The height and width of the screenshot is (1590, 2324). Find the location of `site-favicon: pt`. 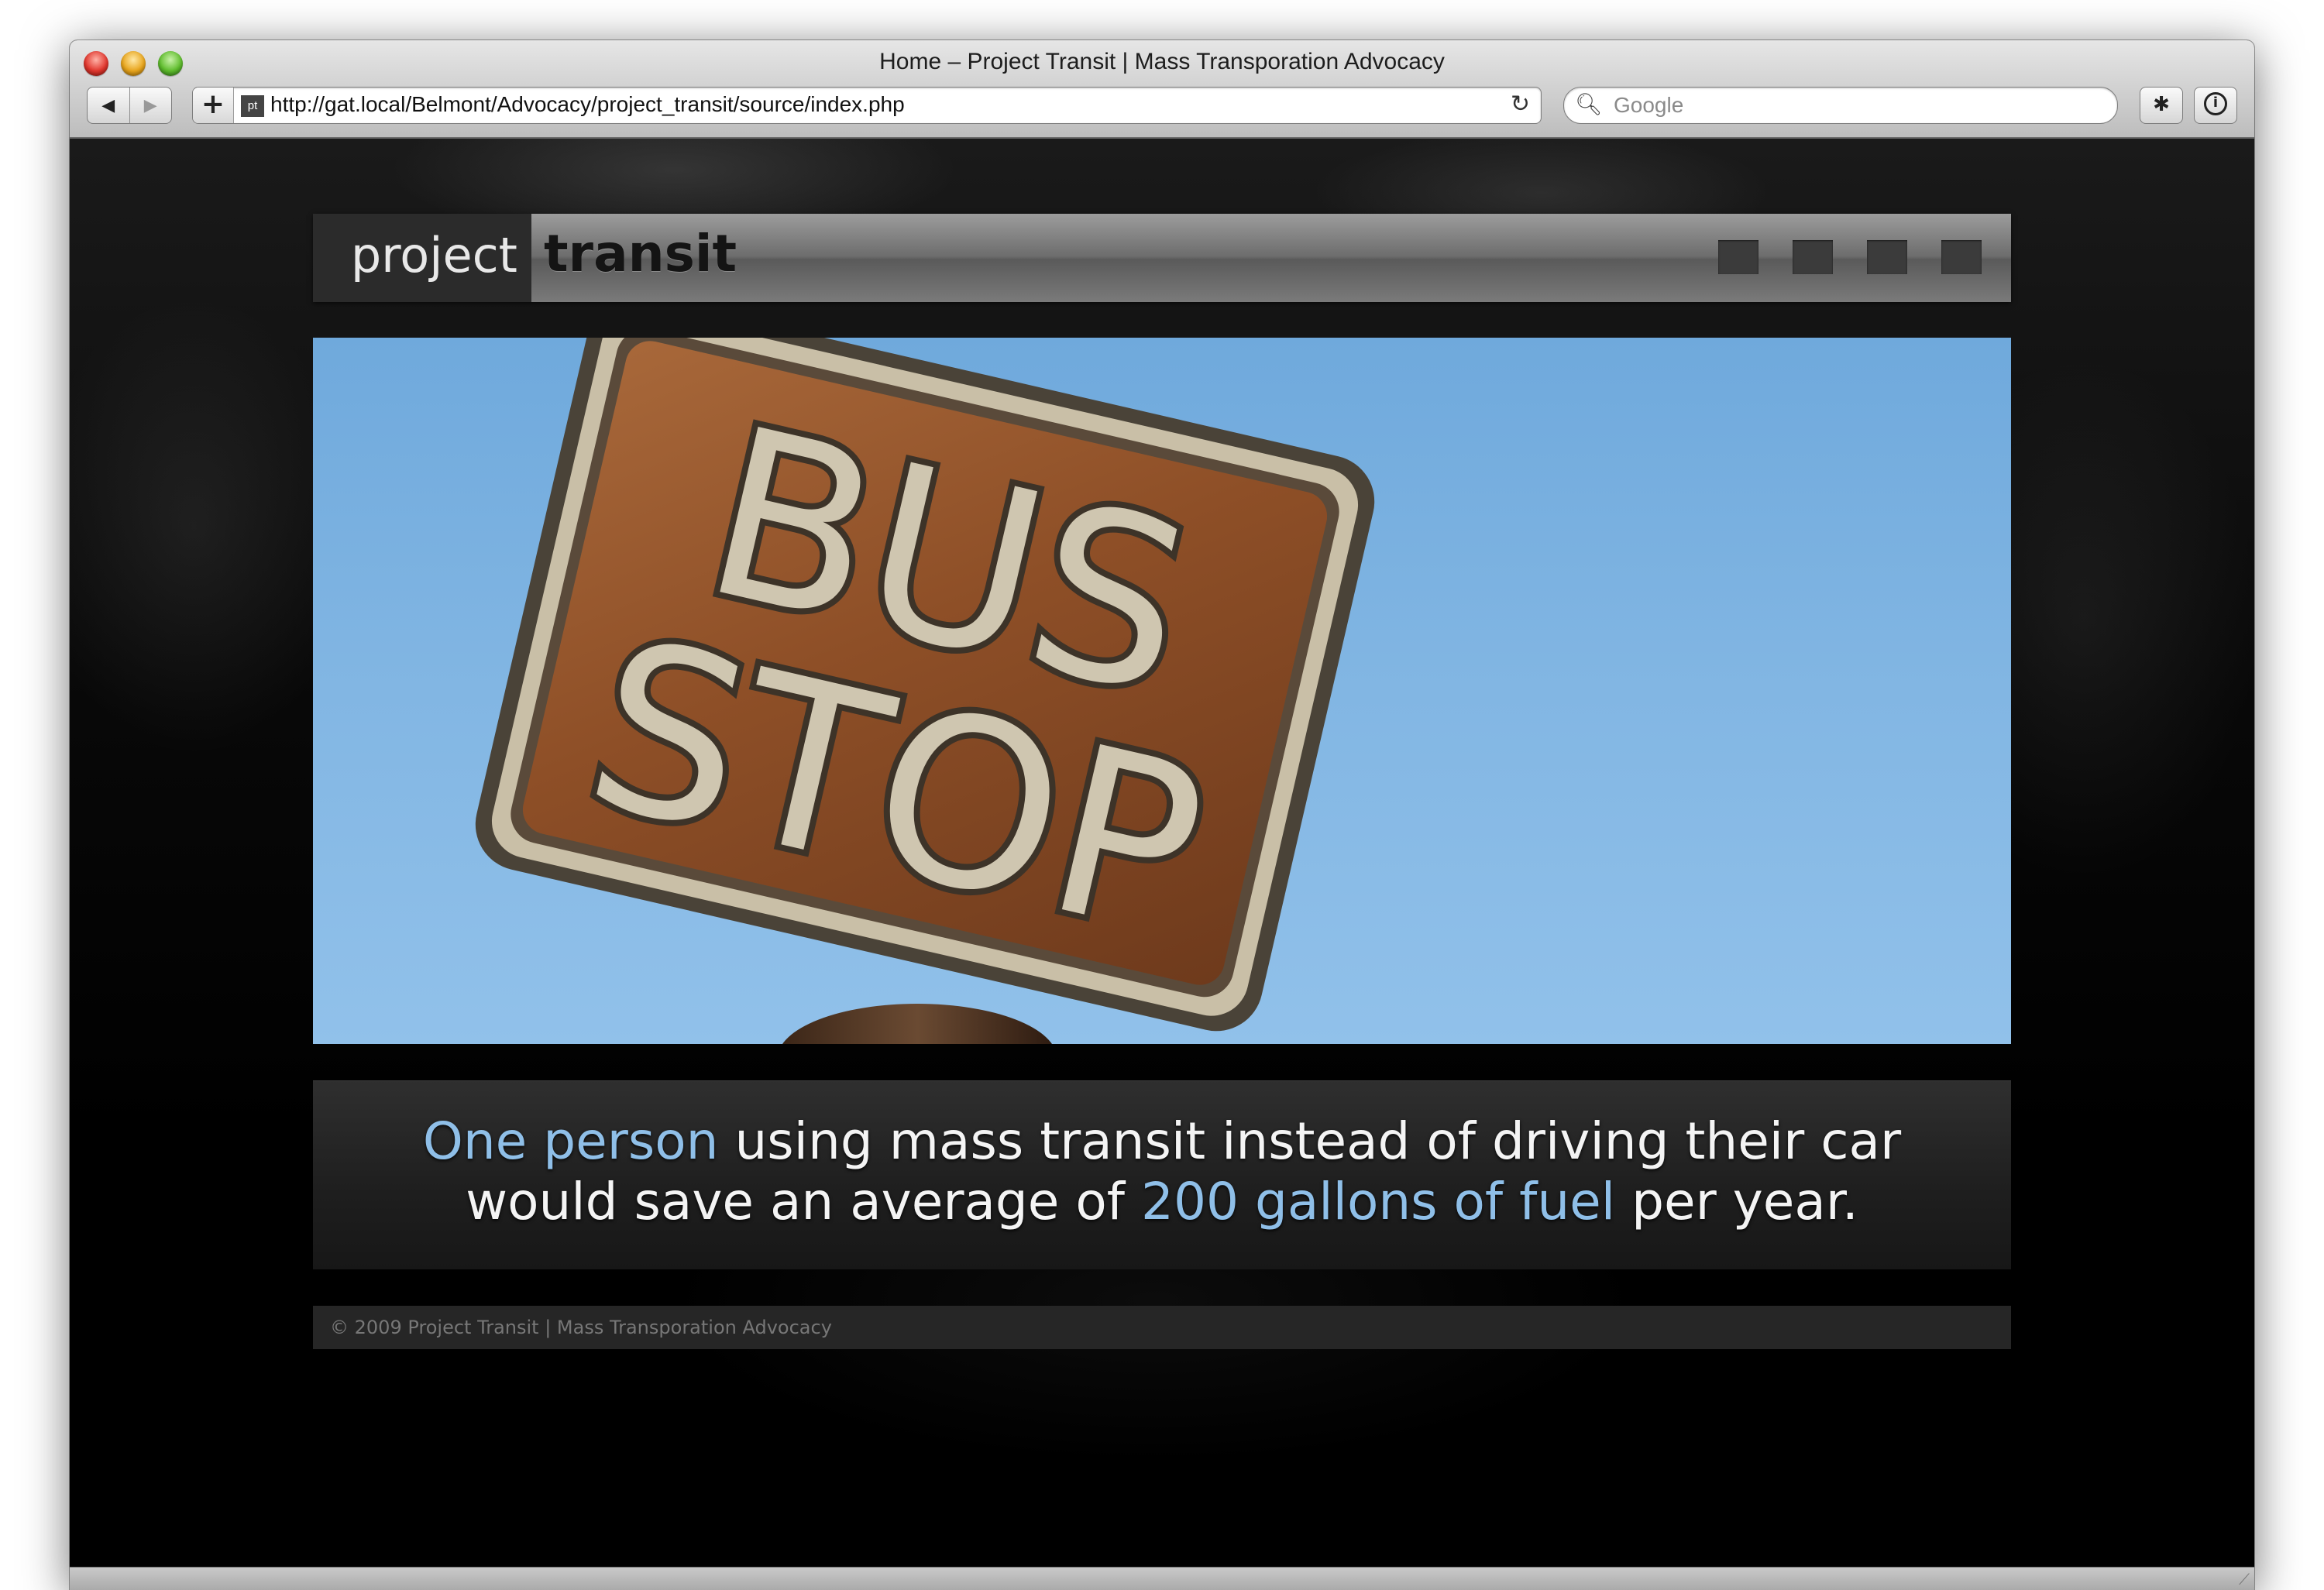

site-favicon: pt is located at coordinates (252, 106).